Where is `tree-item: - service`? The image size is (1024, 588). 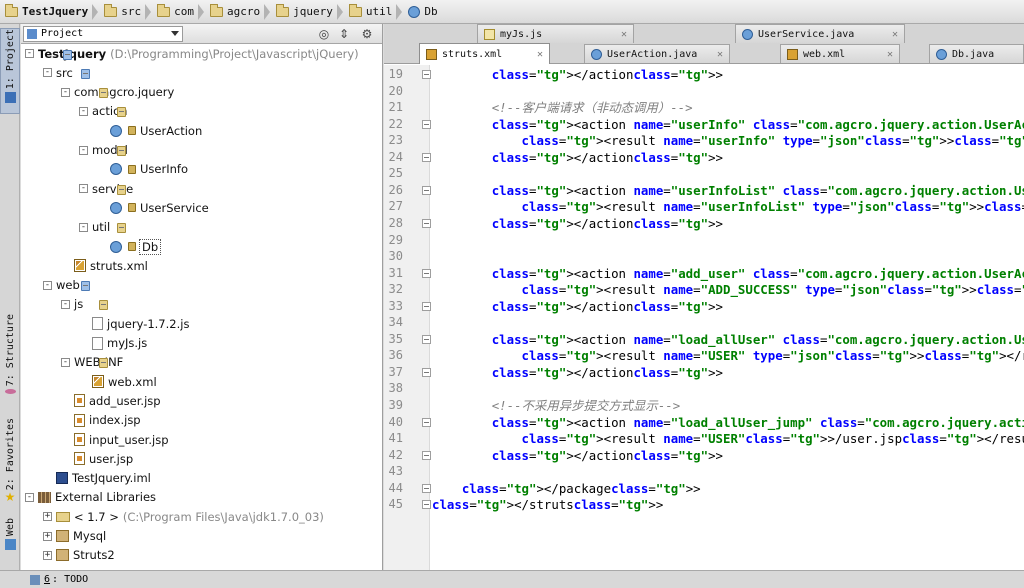 tree-item: - service is located at coordinates (106, 188).